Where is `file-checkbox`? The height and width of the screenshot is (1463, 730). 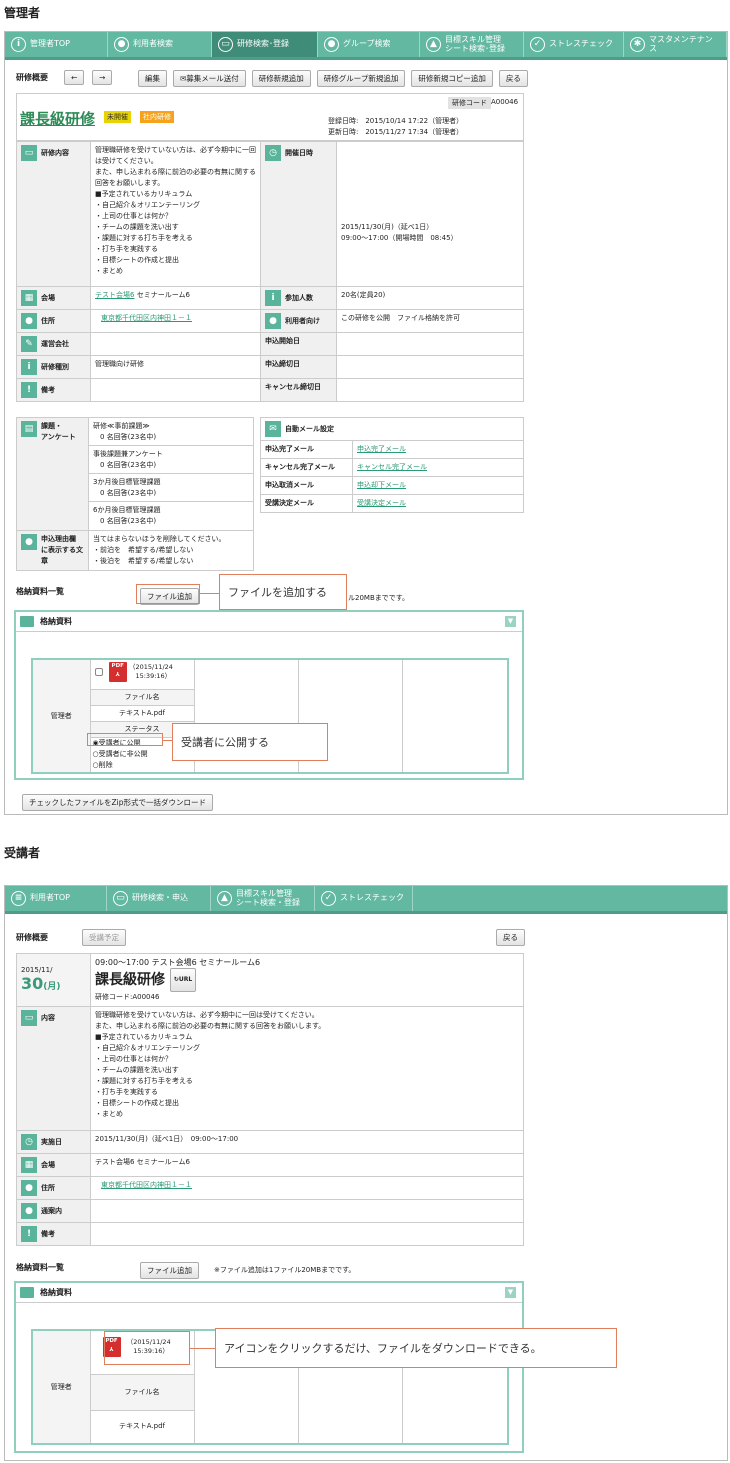
file-checkbox is located at coordinates (98, 672).